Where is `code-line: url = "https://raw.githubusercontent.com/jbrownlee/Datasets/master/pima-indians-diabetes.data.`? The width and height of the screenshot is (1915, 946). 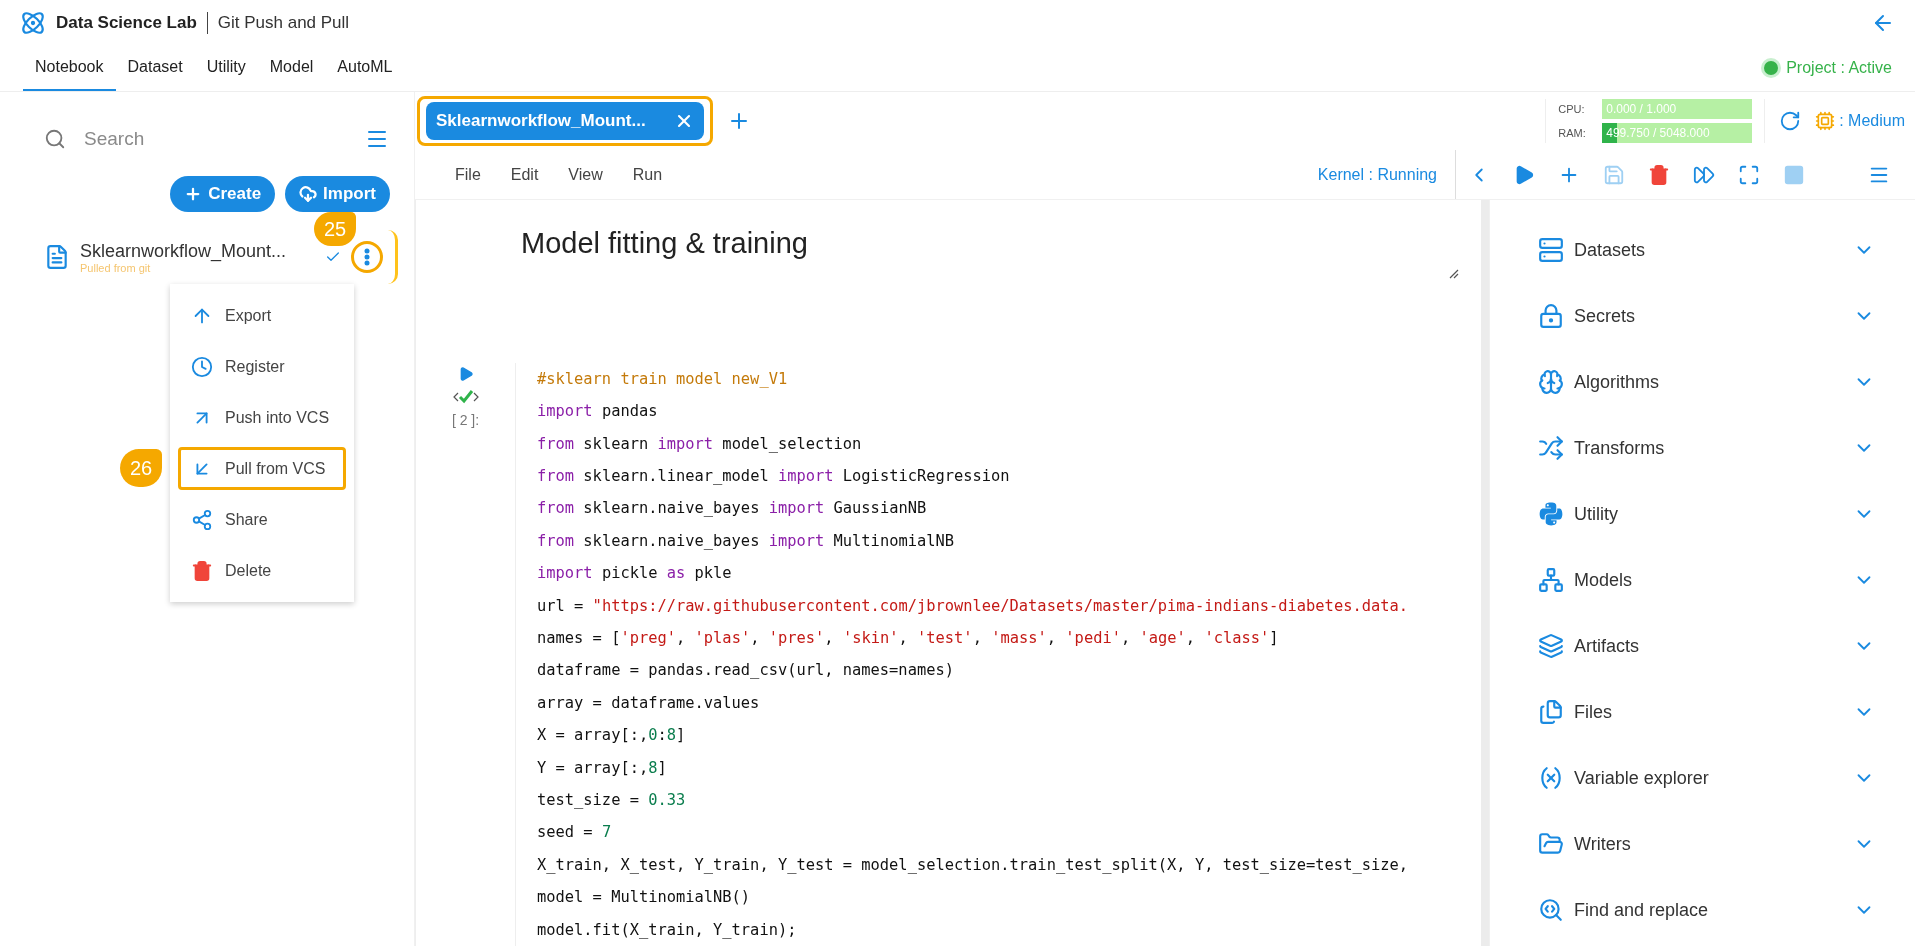 code-line: url = "https://raw.githubusercontent.com/jbrownlee/Datasets/master/pima-indians-diabetes.data. is located at coordinates (972, 606).